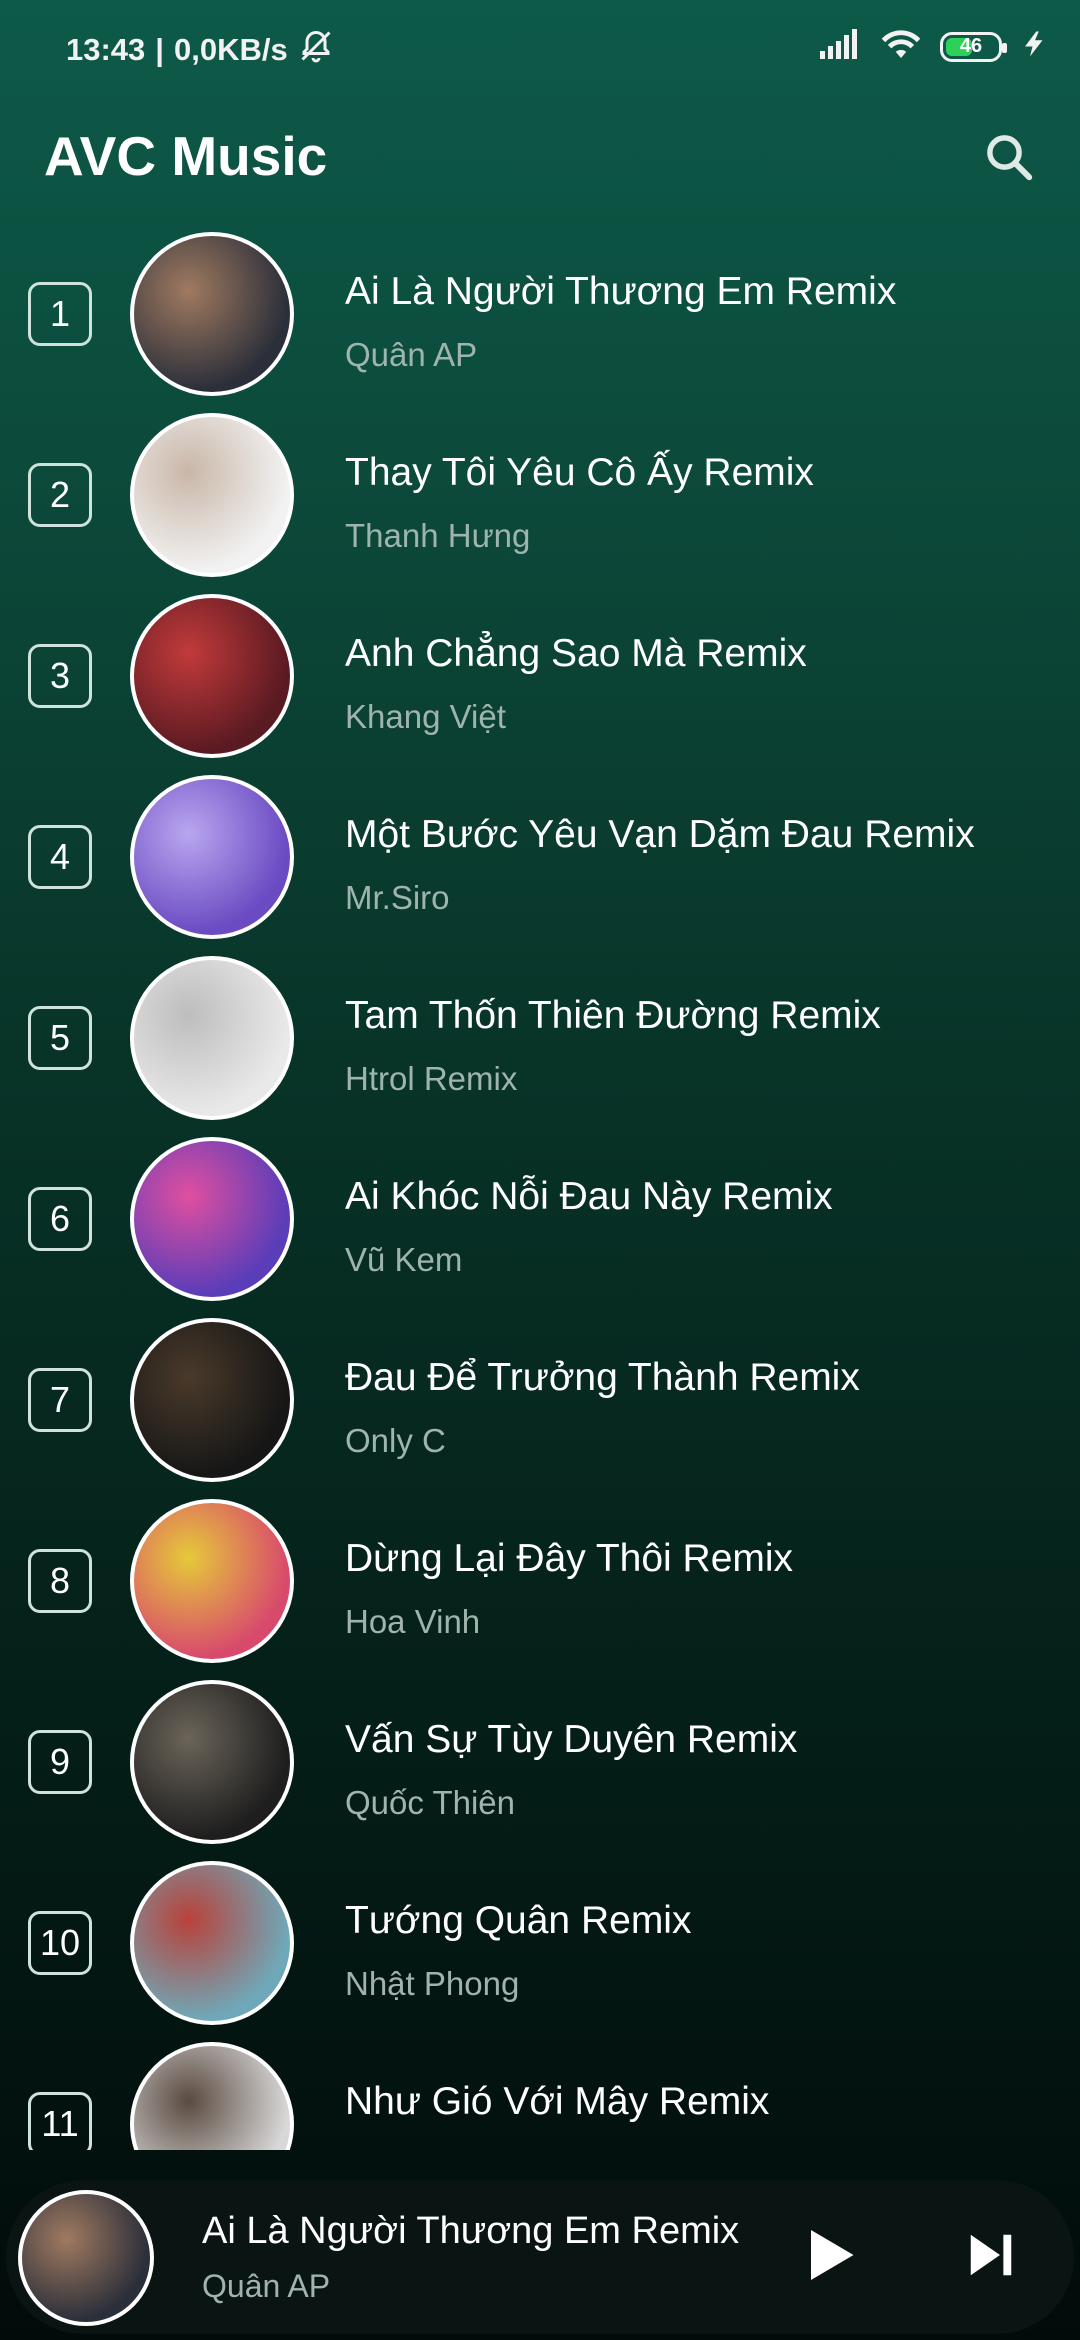  I want to click on status-left: 13:43 | 0,0KB/s, so click(200, 50).